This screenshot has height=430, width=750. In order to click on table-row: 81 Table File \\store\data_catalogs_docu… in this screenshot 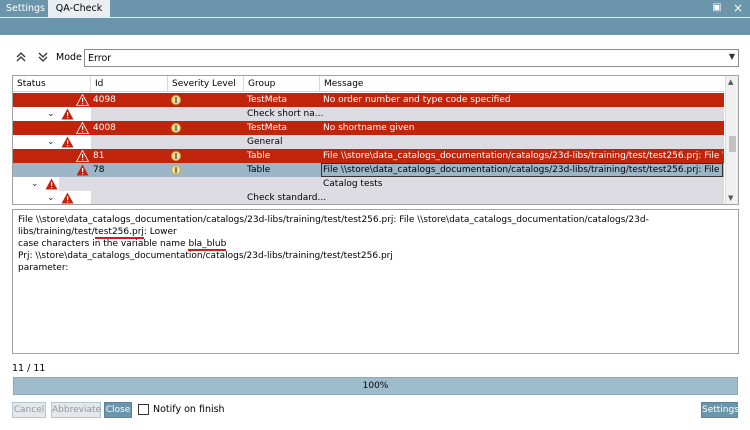, I will do `click(368, 156)`.